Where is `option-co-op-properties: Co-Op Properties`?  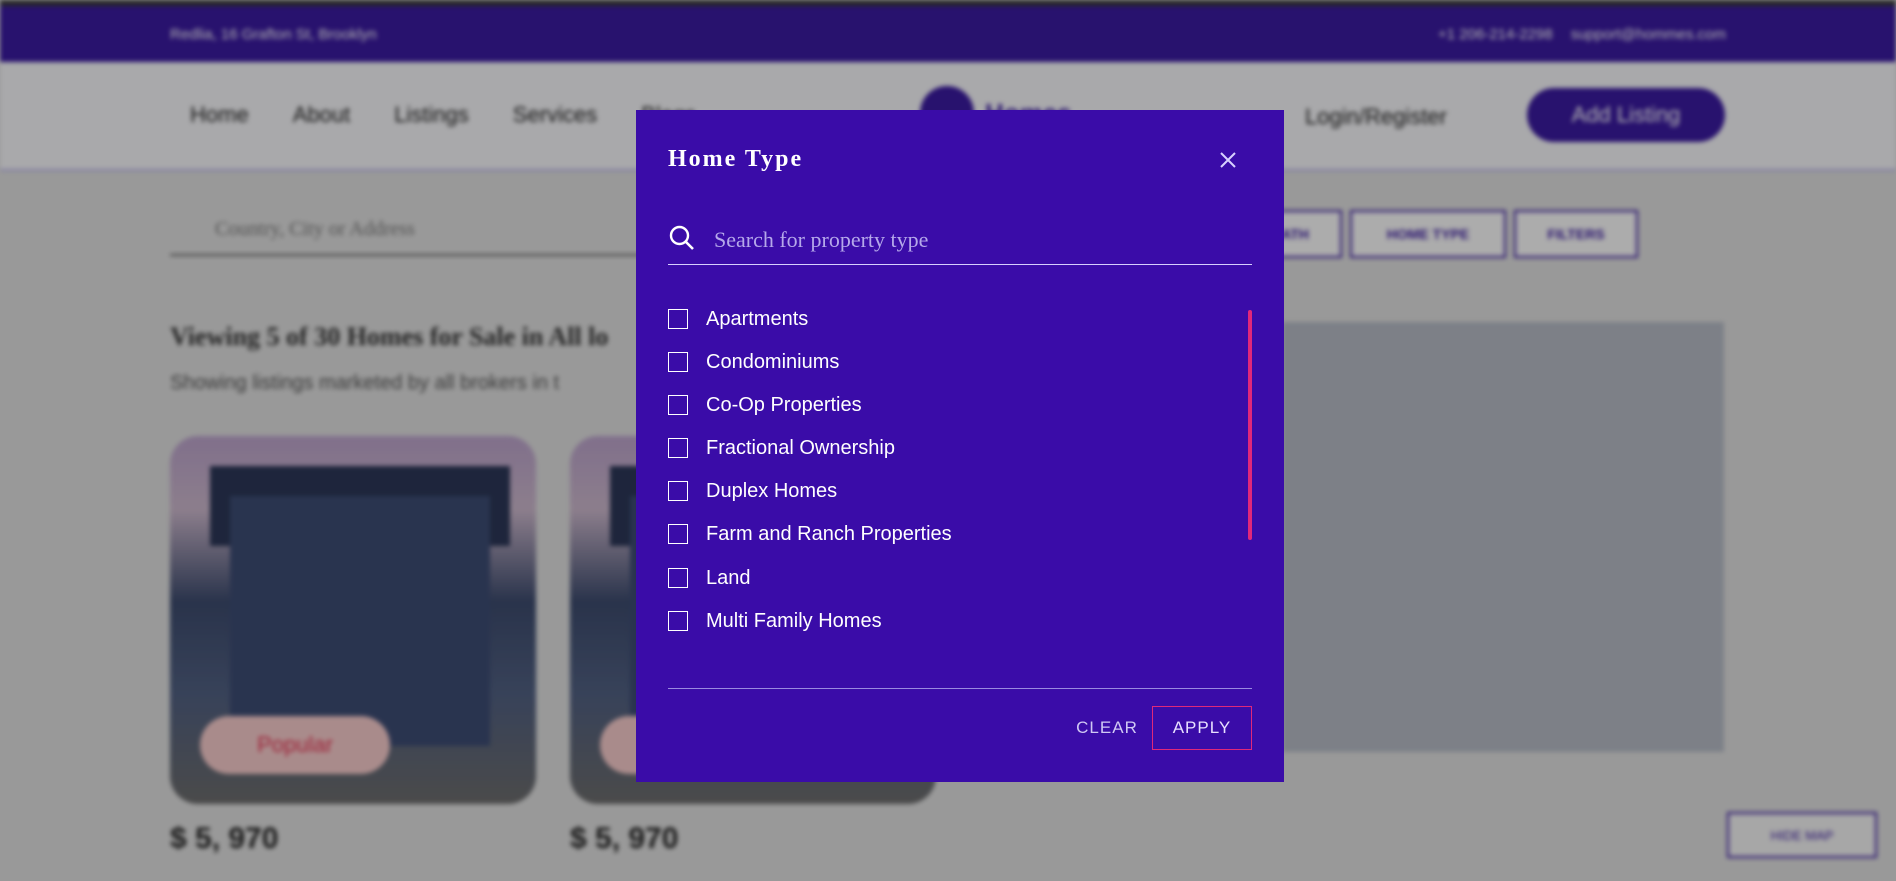 option-co-op-properties: Co-Op Properties is located at coordinates (765, 405).